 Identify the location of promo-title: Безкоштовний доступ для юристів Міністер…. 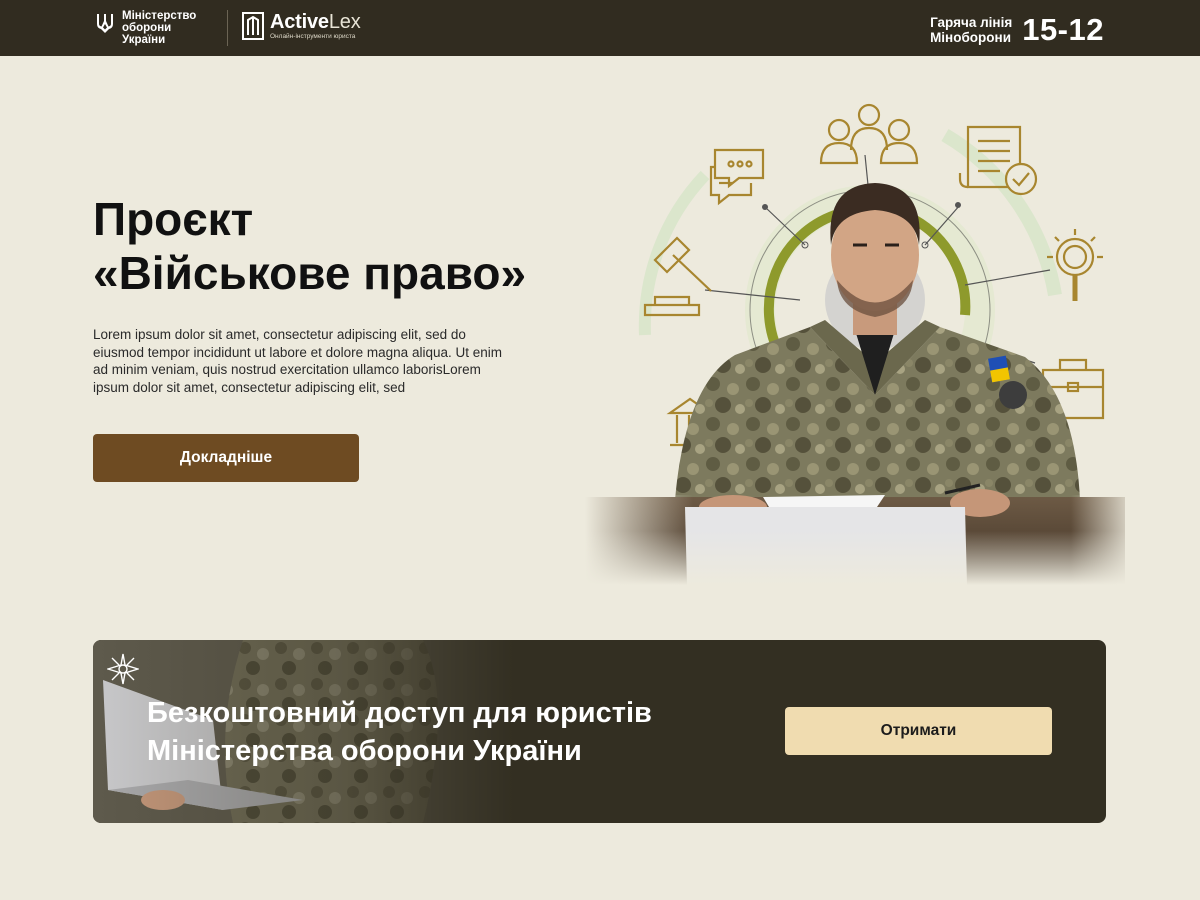
(399, 732).